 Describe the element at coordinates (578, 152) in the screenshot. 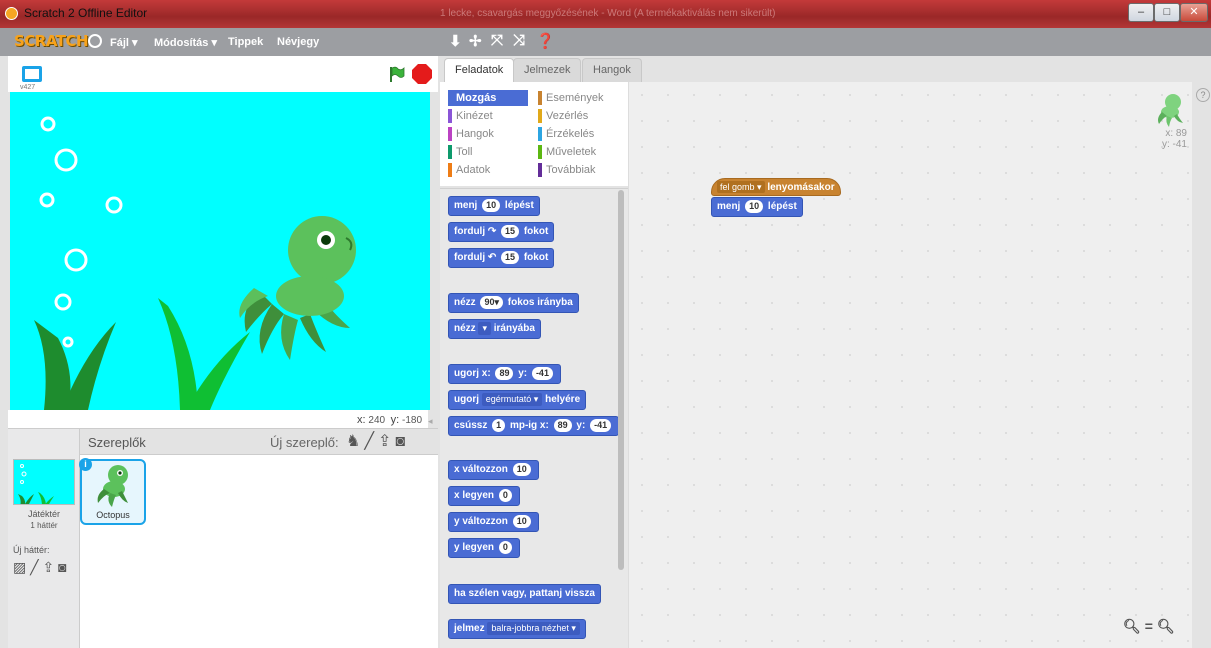

I see `category-operators: Műveletek` at that location.